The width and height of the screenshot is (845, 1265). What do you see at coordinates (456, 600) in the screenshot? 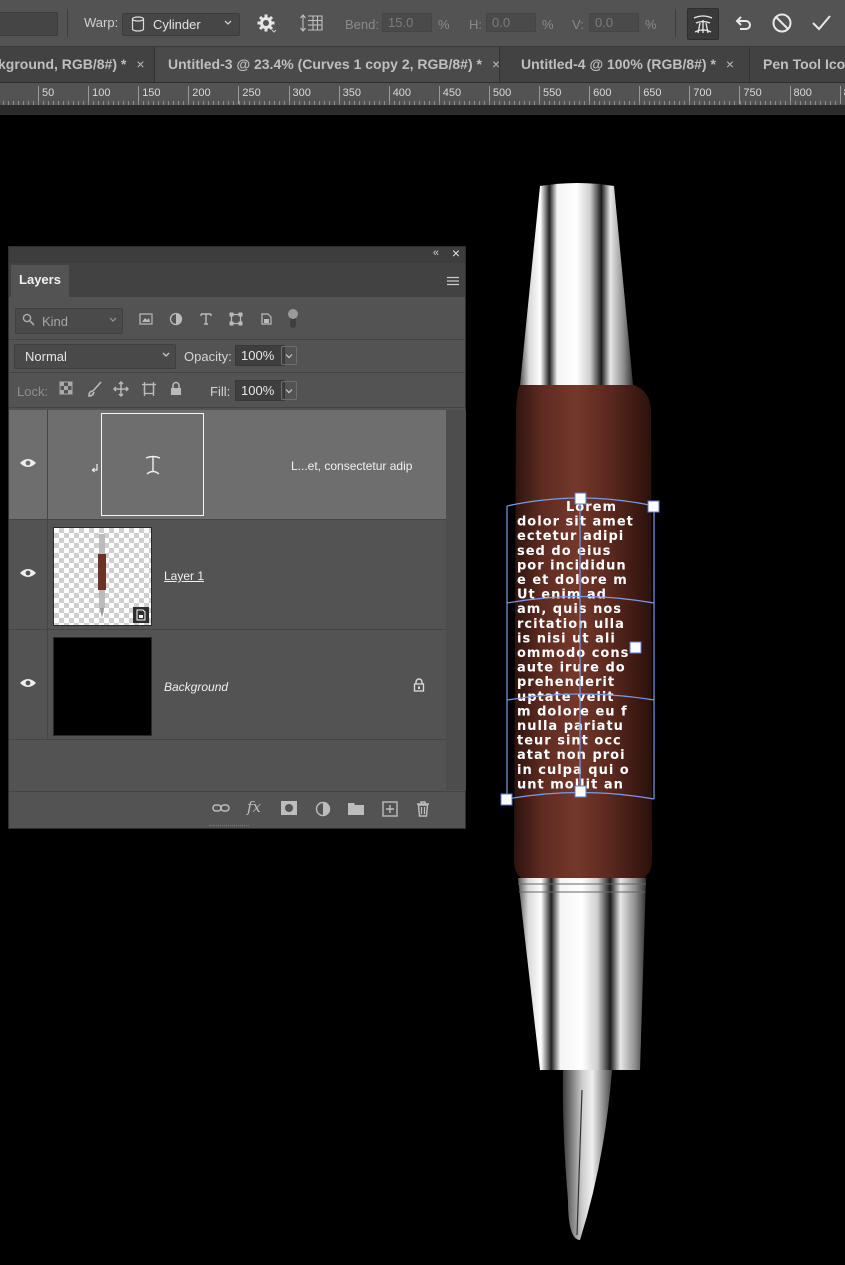
I see `layers-scrollbar` at bounding box center [456, 600].